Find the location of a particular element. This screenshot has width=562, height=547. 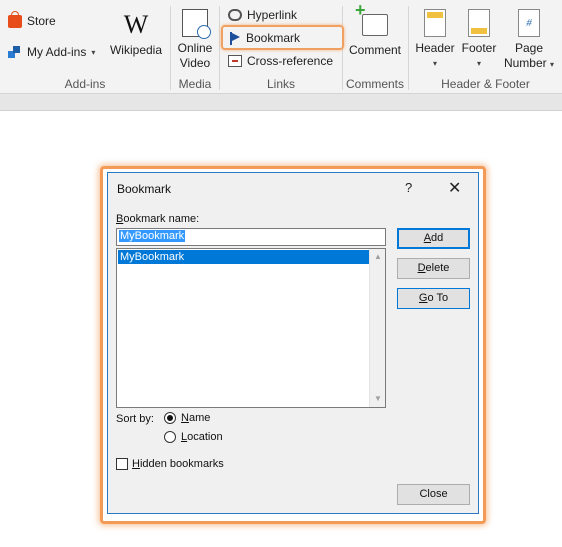

radio-unselected-icon is located at coordinates (170, 437).